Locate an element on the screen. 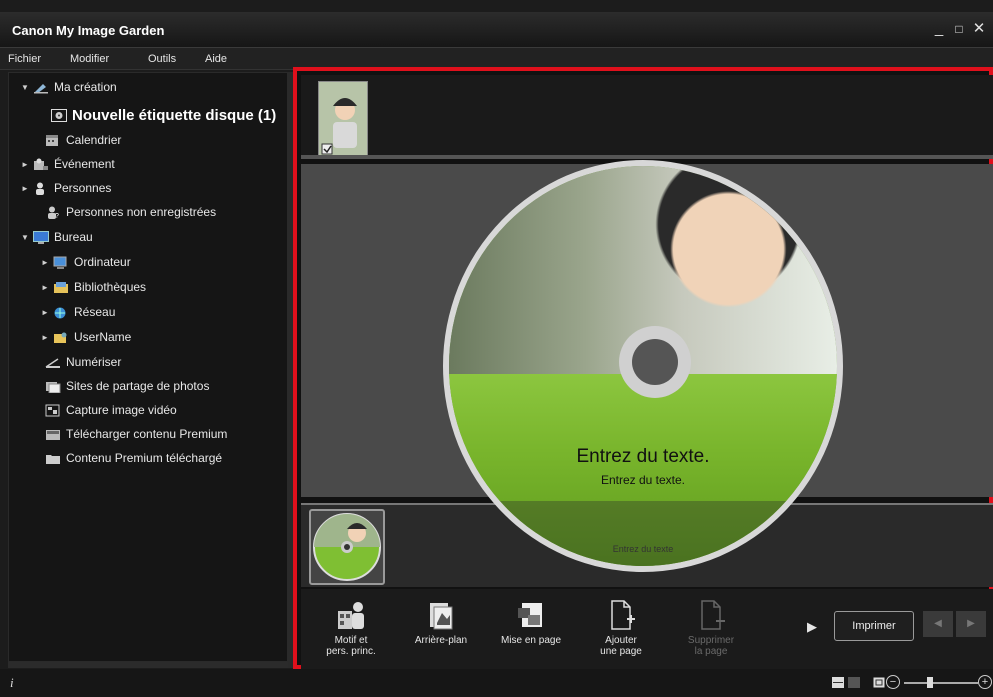 Image resolution: width=993 pixels, height=697 pixels. sidebar-item-label: Contenu Premium téléchargé is located at coordinates (144, 458).